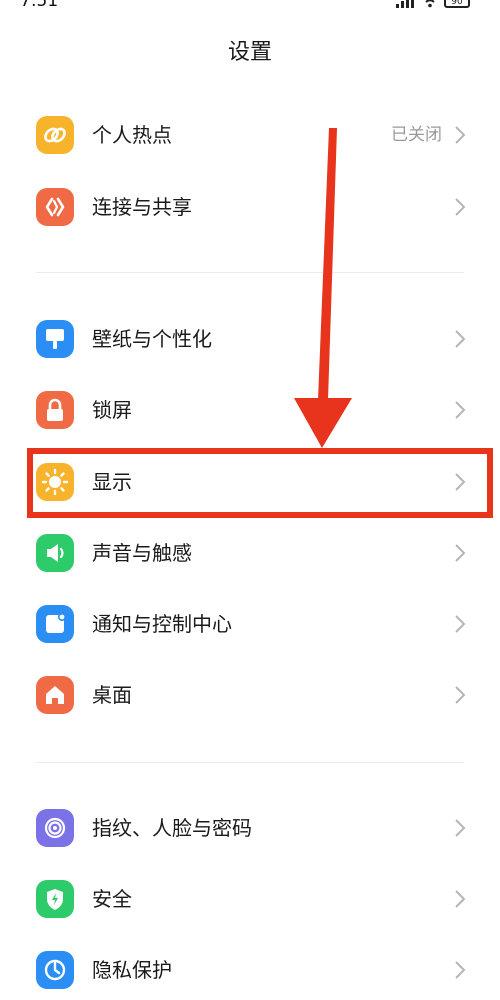 This screenshot has height=1000, width=500. I want to click on settings-item-label: 通知与控制中心, so click(162, 624).